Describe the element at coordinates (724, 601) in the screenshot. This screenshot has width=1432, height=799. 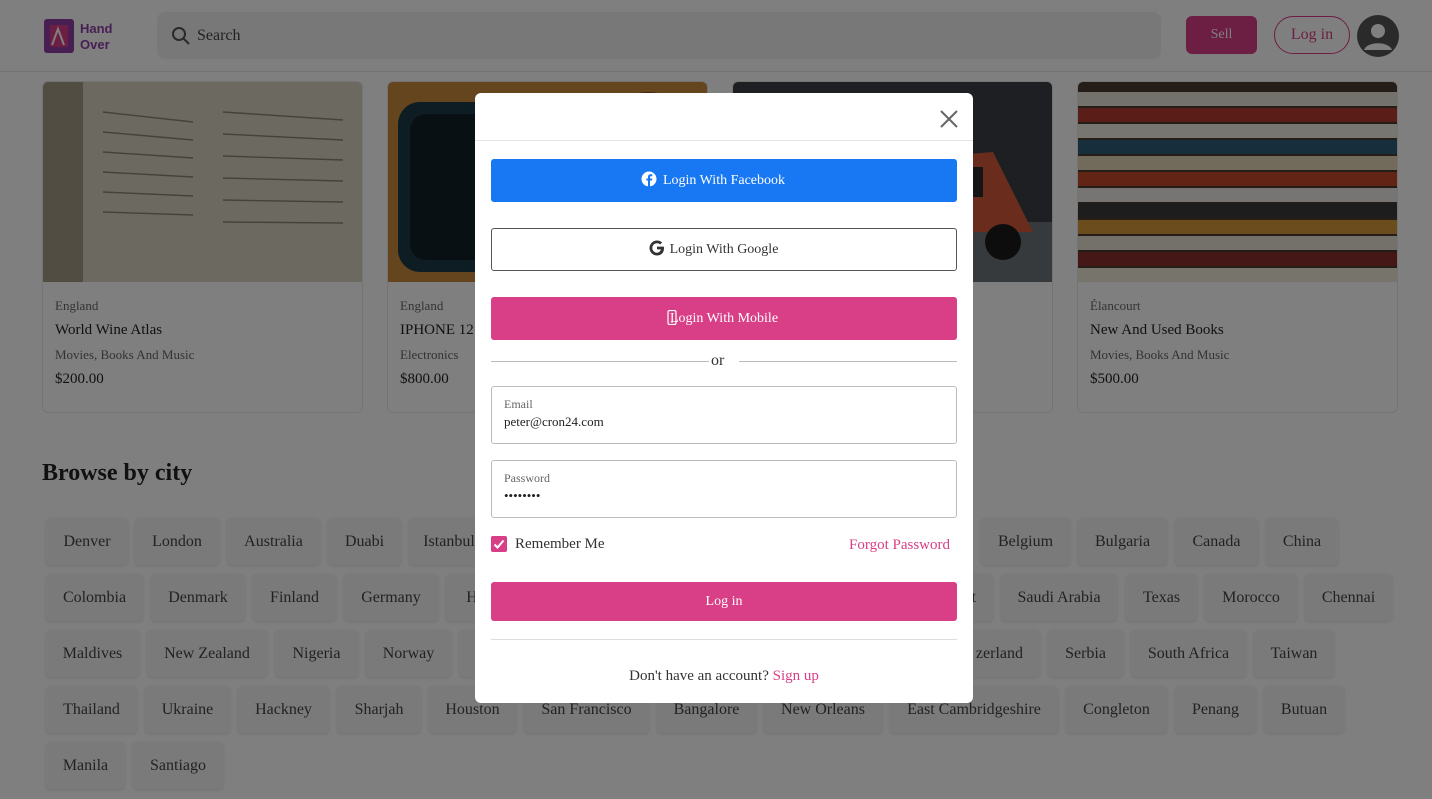
I see `modal-login-button: Log in` at that location.